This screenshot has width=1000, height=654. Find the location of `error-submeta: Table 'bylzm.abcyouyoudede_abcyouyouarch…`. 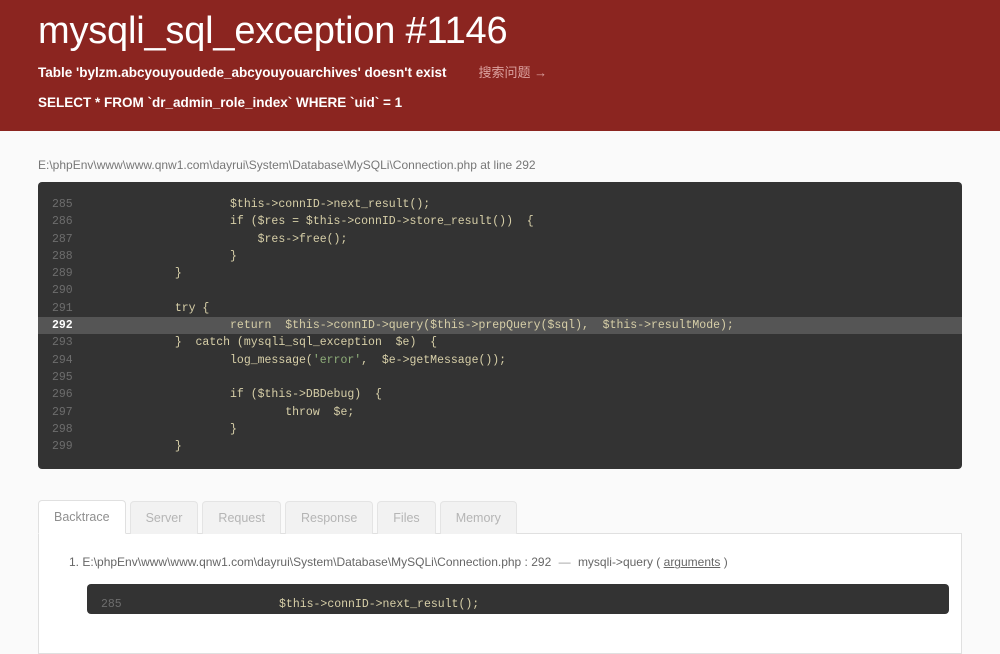

error-submeta: Table 'bylzm.abcyouyoudede_abcyouyouarch… is located at coordinates (500, 73).